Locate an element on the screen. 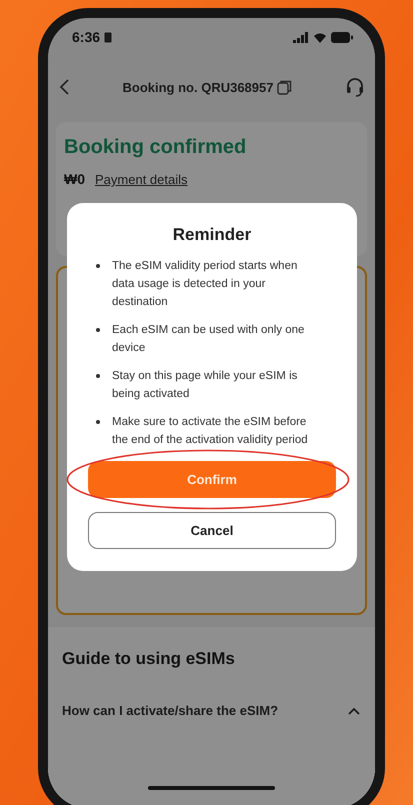 Image resolution: width=413 pixels, height=805 pixels. copy-icon is located at coordinates (284, 87).